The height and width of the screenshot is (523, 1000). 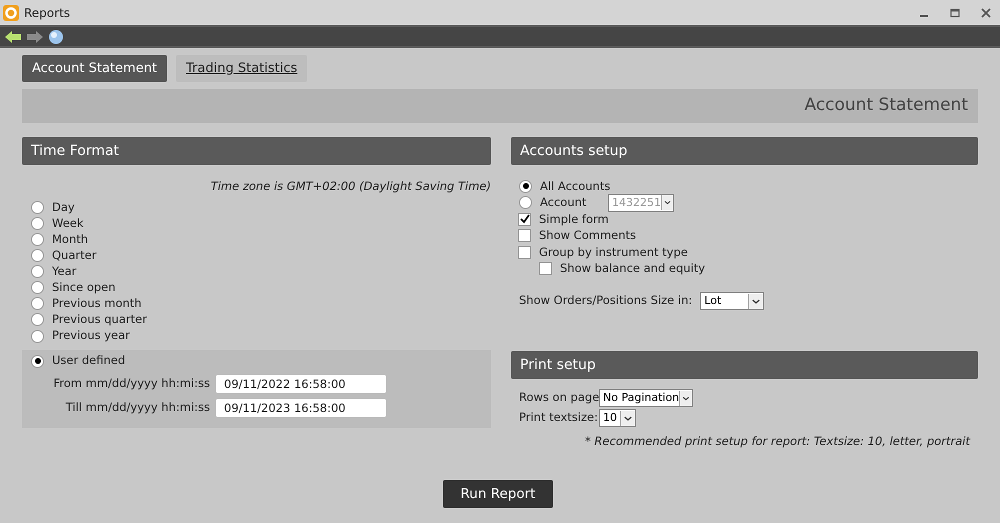 What do you see at coordinates (777, 441) in the screenshot?
I see `print-note: * Recommended print setup for report: Textsize: 10, letter, portrait` at bounding box center [777, 441].